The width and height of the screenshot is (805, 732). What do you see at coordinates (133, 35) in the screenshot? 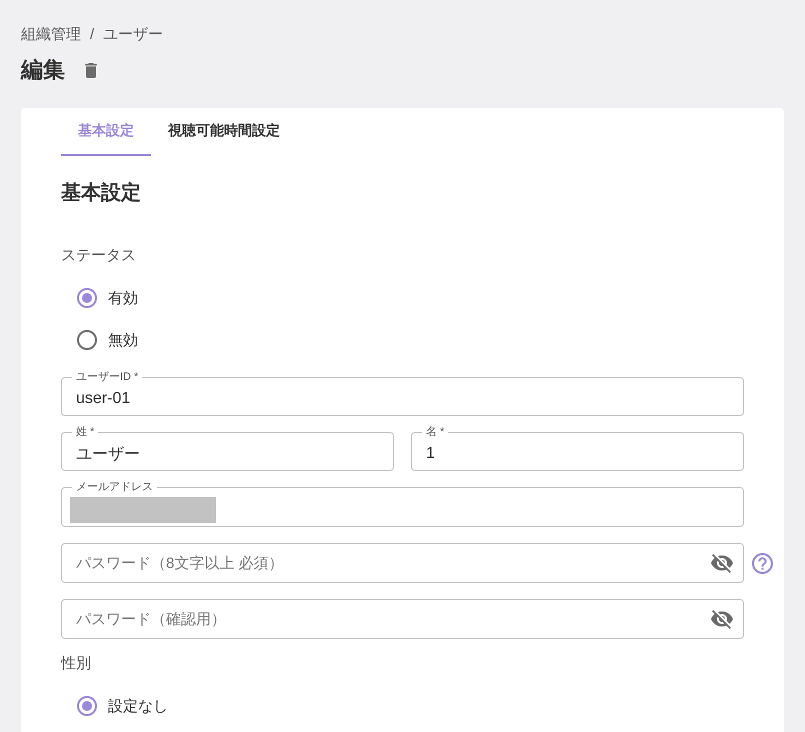
I see `breadcrumb-link: ユーザー` at bounding box center [133, 35].